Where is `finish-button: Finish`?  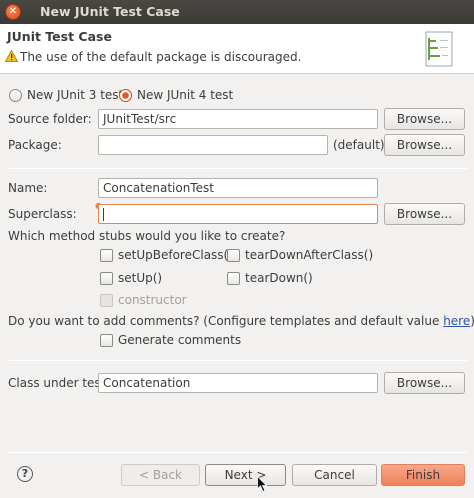
finish-button: Finish is located at coordinates (423, 475).